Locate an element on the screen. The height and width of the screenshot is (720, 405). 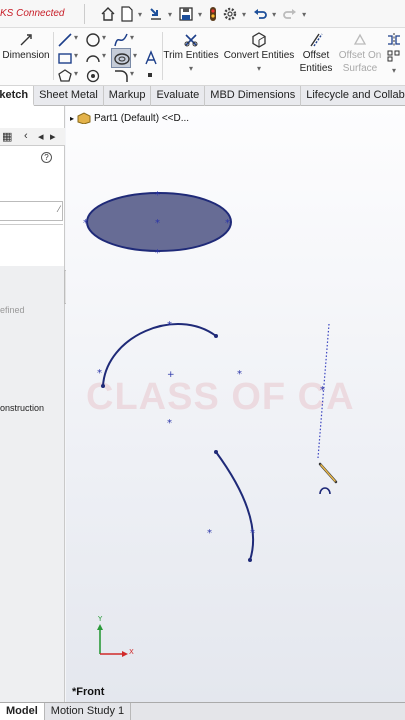
tab-lifecycle-collaboration: Lifecycle and Collab is located at coordinates (353, 96).